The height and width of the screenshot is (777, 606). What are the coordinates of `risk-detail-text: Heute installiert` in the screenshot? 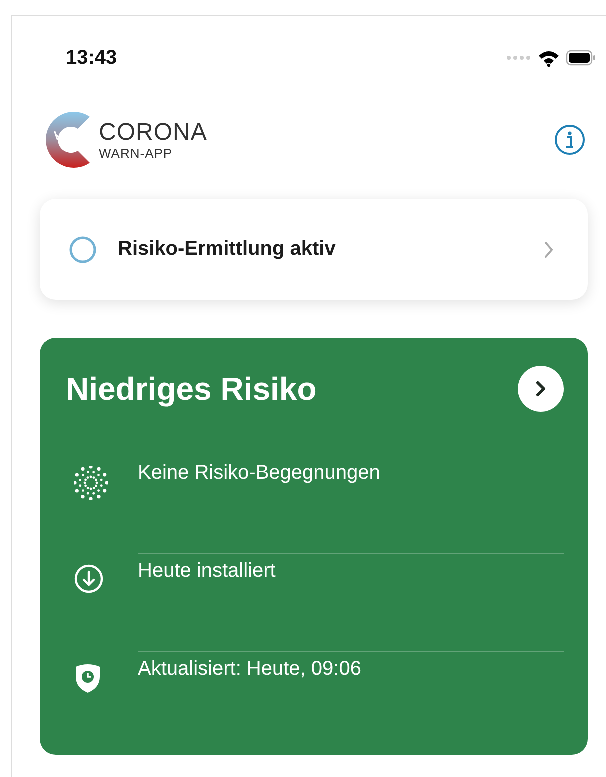 It's located at (207, 571).